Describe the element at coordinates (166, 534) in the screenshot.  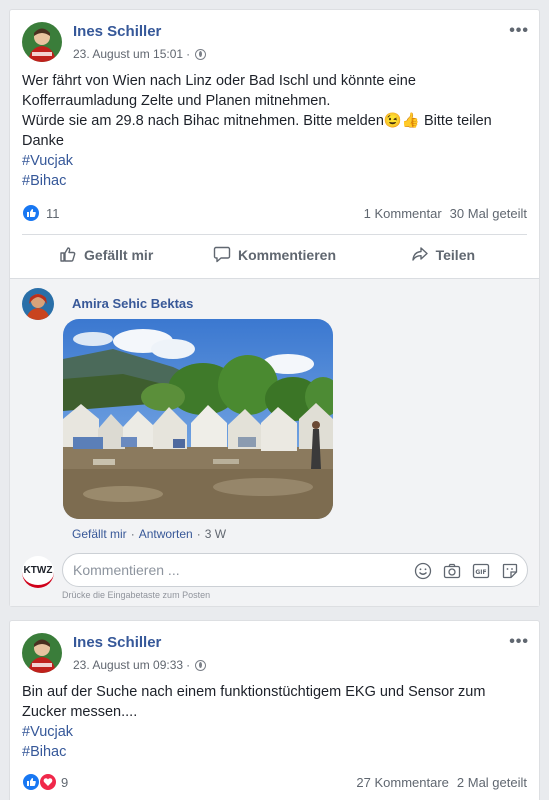
I see `comment-reply-link: Antworten` at that location.